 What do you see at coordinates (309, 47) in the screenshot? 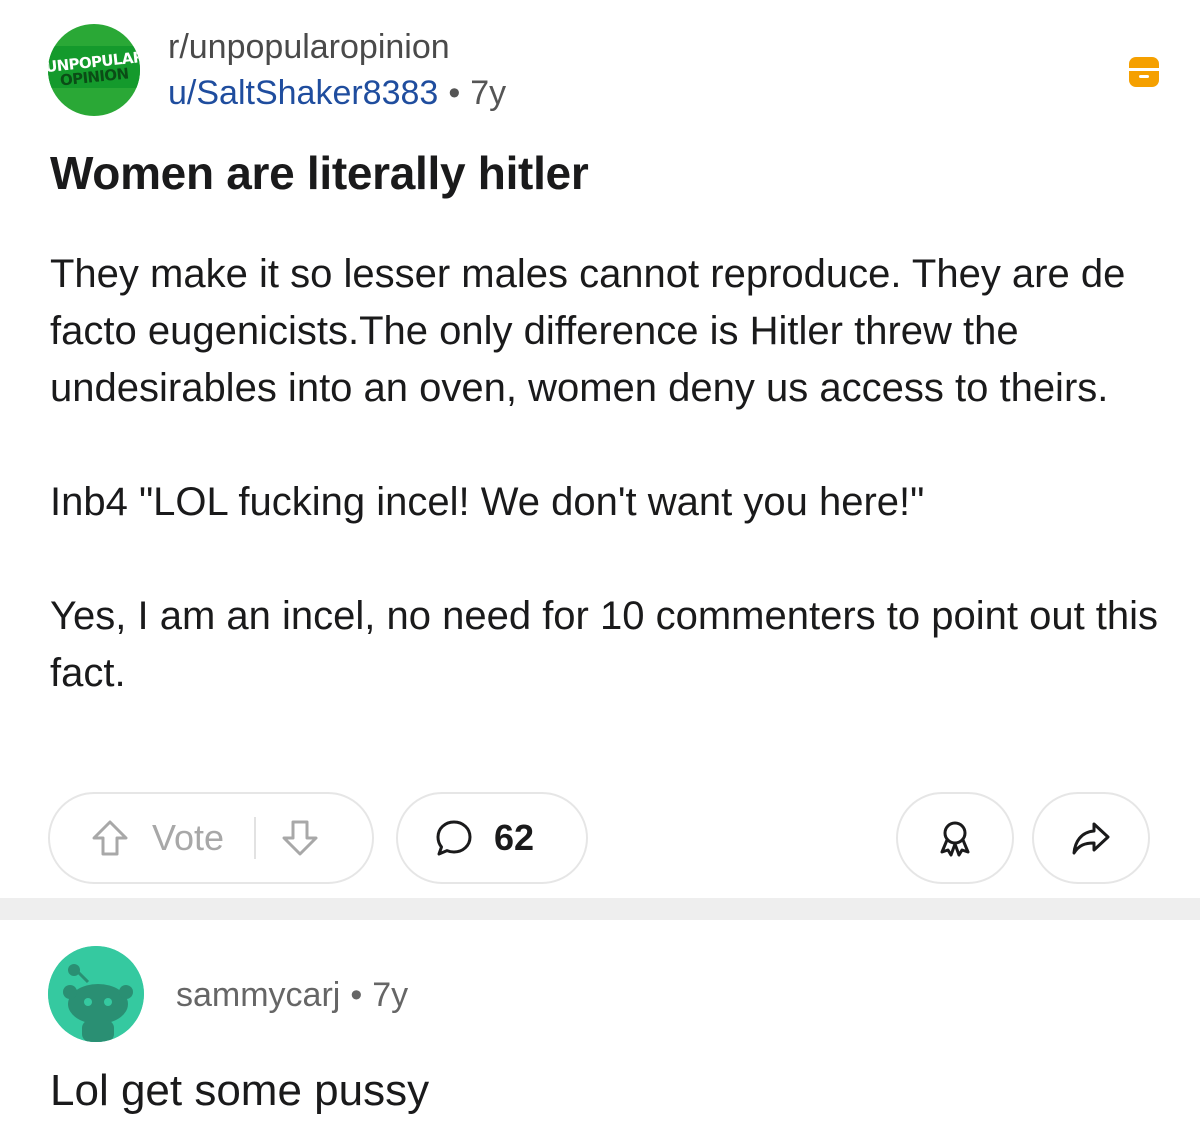
I see `subreddit-name: r/unpopularopinion` at bounding box center [309, 47].